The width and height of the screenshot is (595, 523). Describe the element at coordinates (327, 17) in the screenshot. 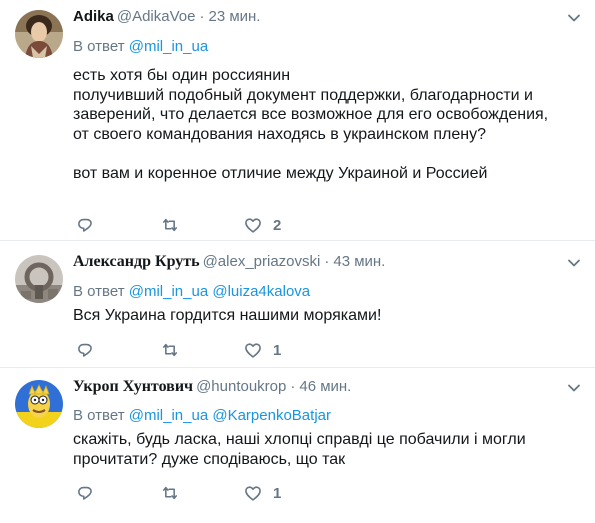

I see `tweet-header: Adika @AdikaVoe · 23 мин.` at that location.